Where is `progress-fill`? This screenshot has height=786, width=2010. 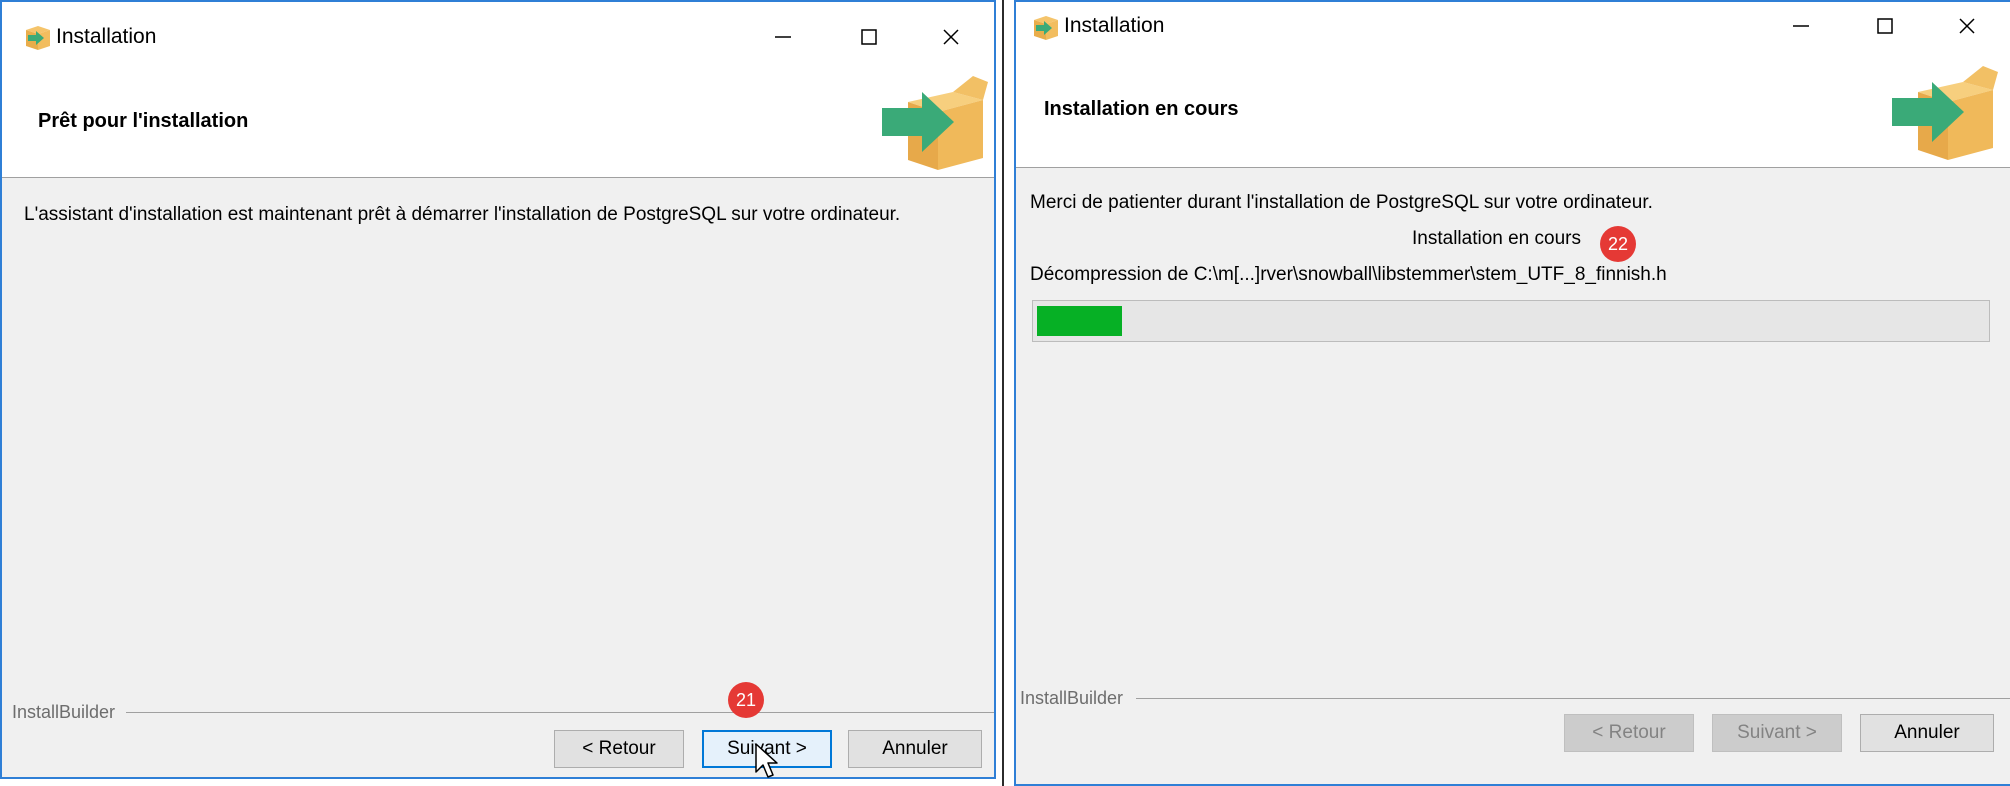 progress-fill is located at coordinates (1079, 321).